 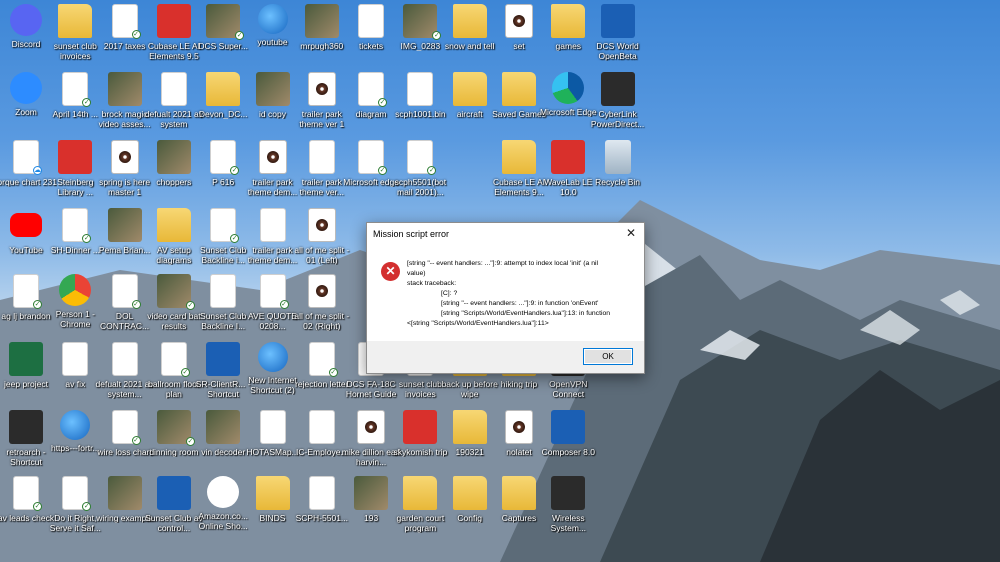 I want to click on spreadsheet-file-icon: ✓, so click(x=126, y=21).